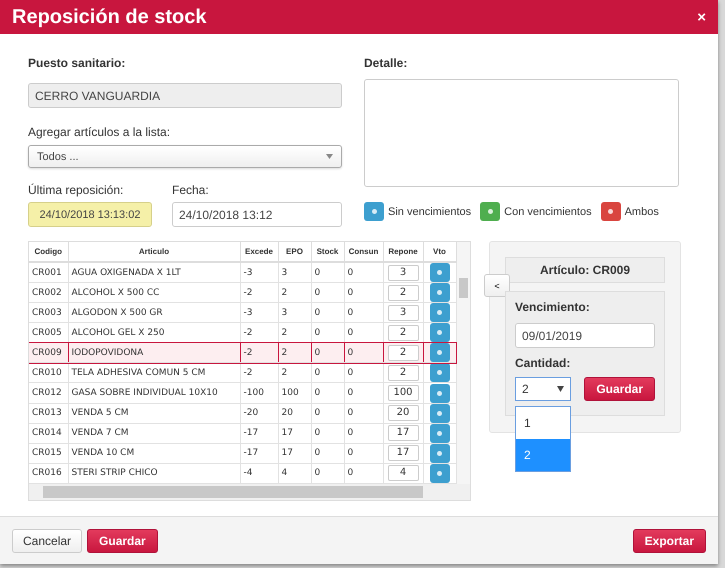 Image resolution: width=725 pixels, height=568 pixels. What do you see at coordinates (403, 413) in the screenshot?
I see `quantity-field: 20` at bounding box center [403, 413].